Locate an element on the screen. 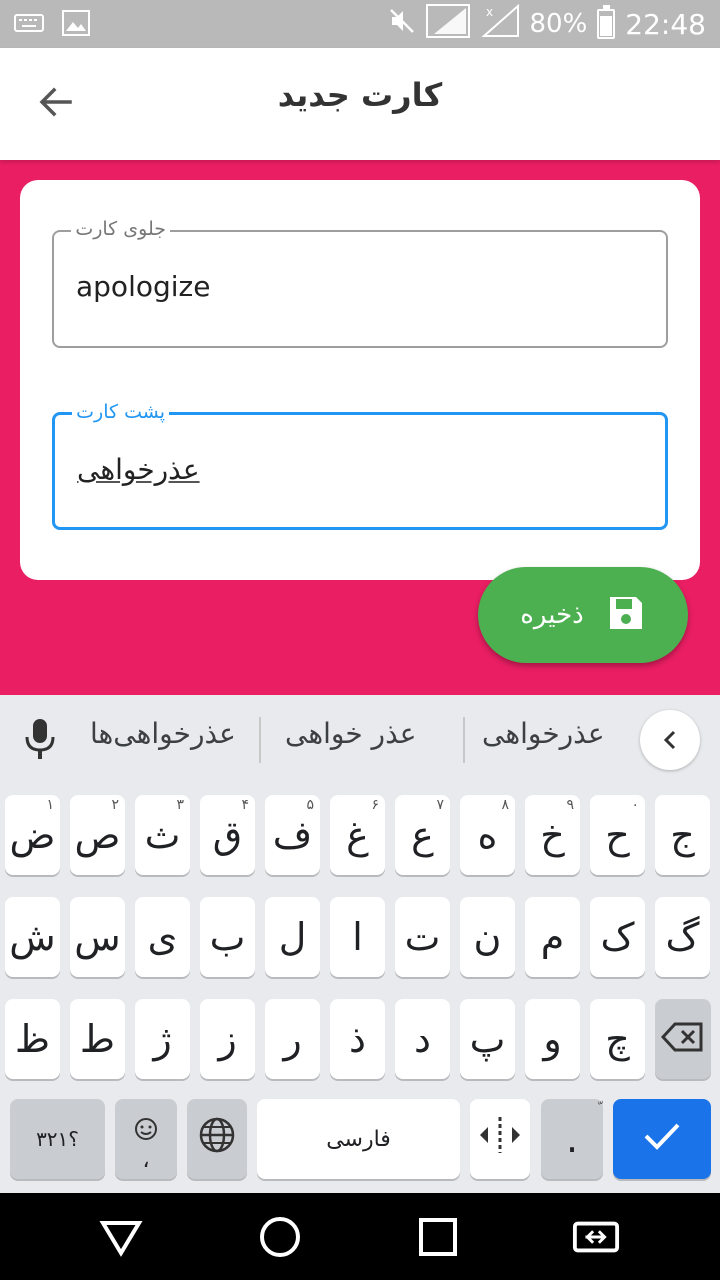  key-row3-9: ظ is located at coordinates (32, 1039).